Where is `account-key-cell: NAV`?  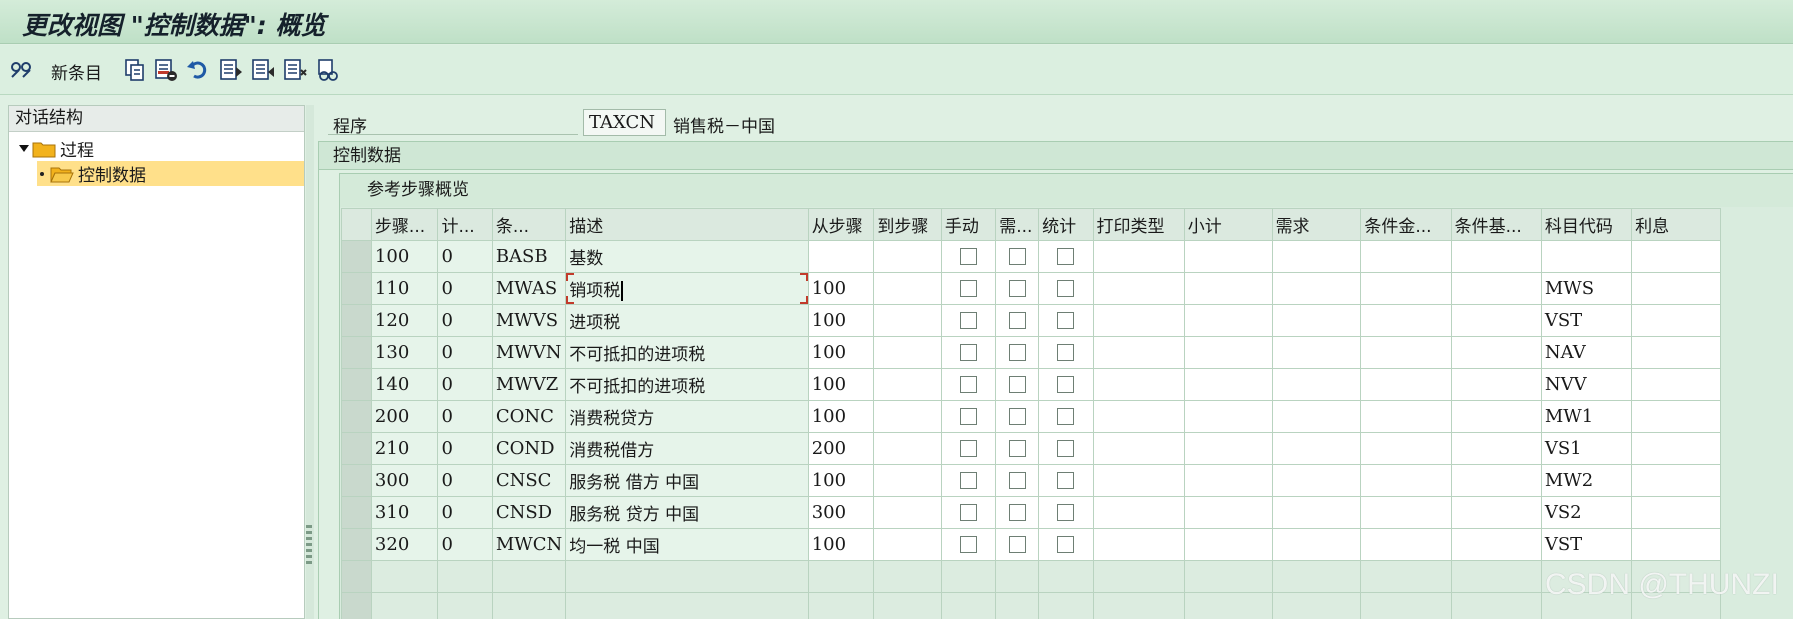
account-key-cell: NAV is located at coordinates (1586, 352).